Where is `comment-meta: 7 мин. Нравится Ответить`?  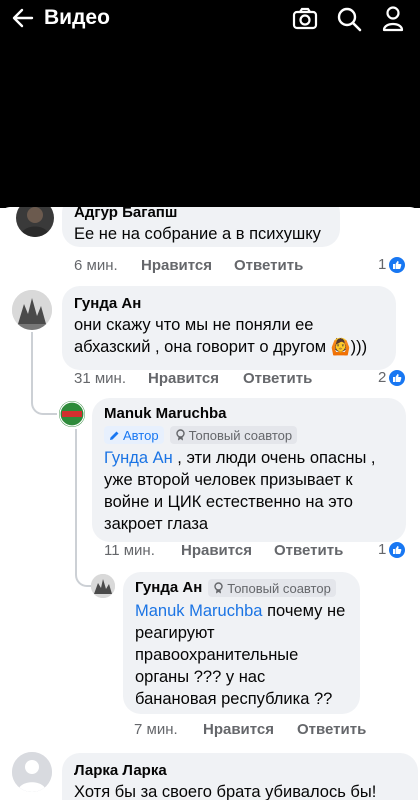 comment-meta: 7 мин. Нравится Ответить is located at coordinates (254, 730).